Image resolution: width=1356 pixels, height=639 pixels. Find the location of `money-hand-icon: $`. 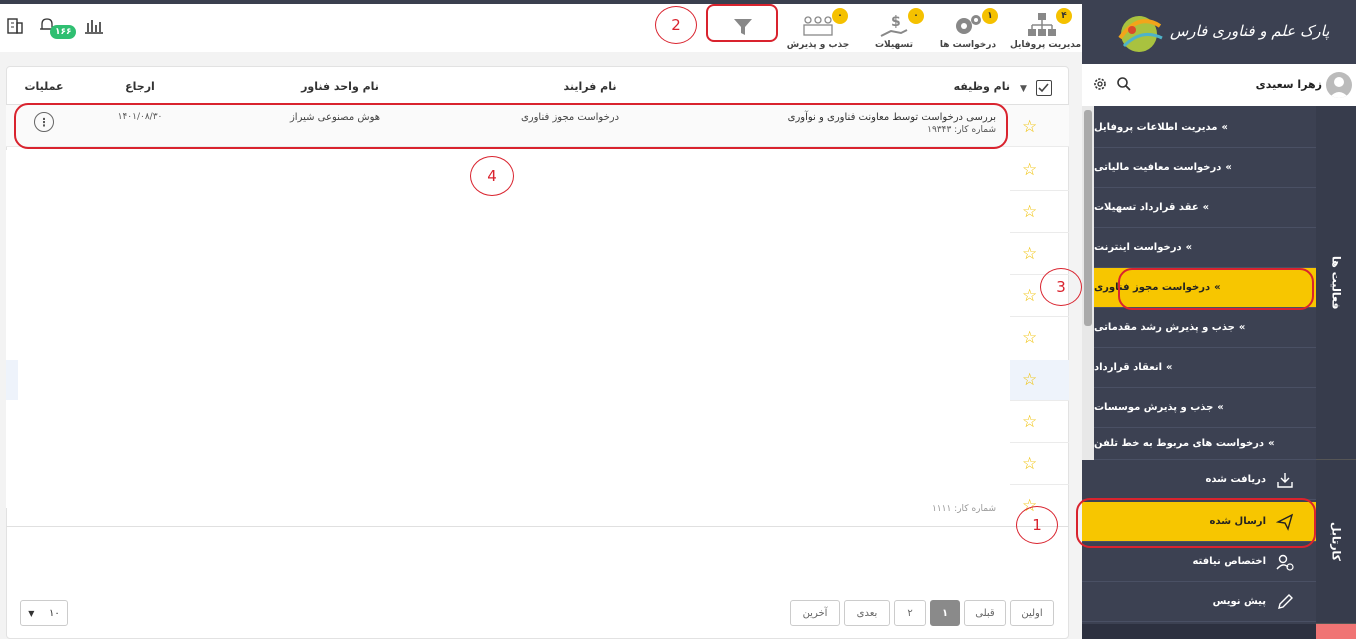

money-hand-icon: $ is located at coordinates (894, 25).